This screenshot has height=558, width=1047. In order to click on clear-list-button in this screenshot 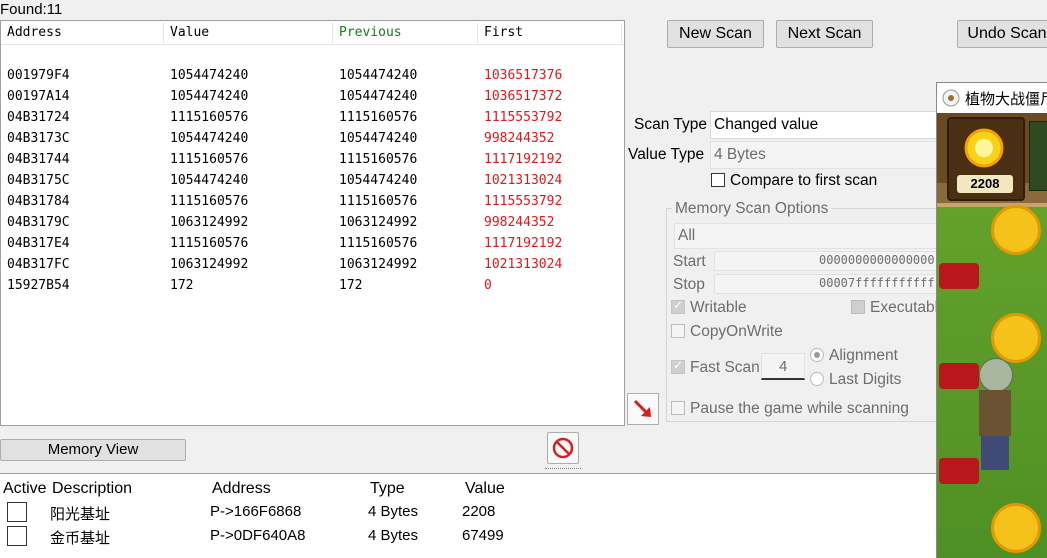, I will do `click(563, 448)`.